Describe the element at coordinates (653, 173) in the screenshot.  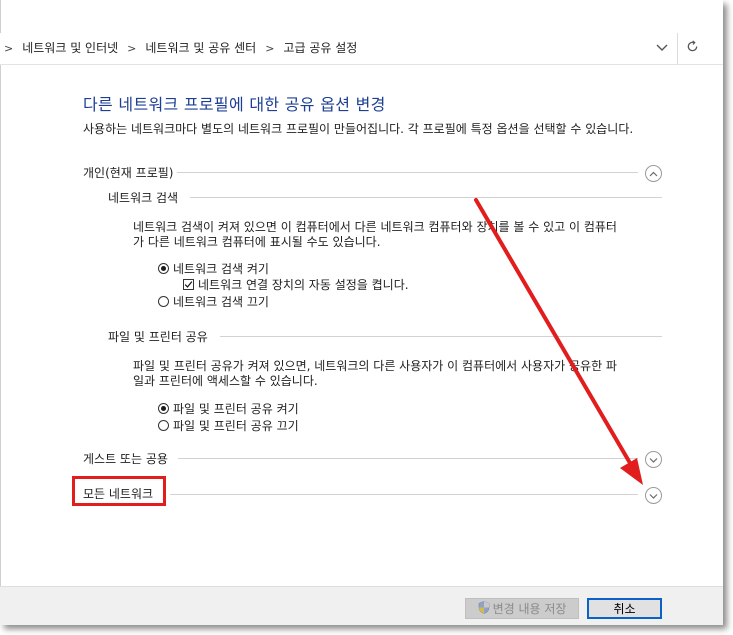
I see `chevron-up-circle-icon` at that location.